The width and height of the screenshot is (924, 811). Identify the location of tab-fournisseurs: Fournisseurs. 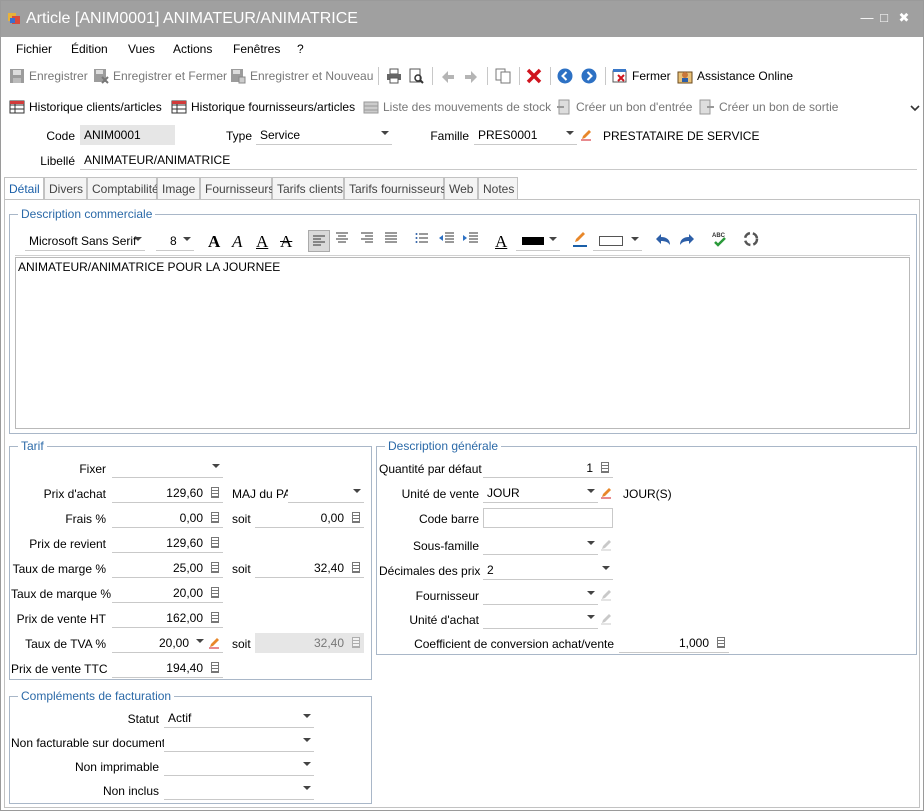
(237, 188).